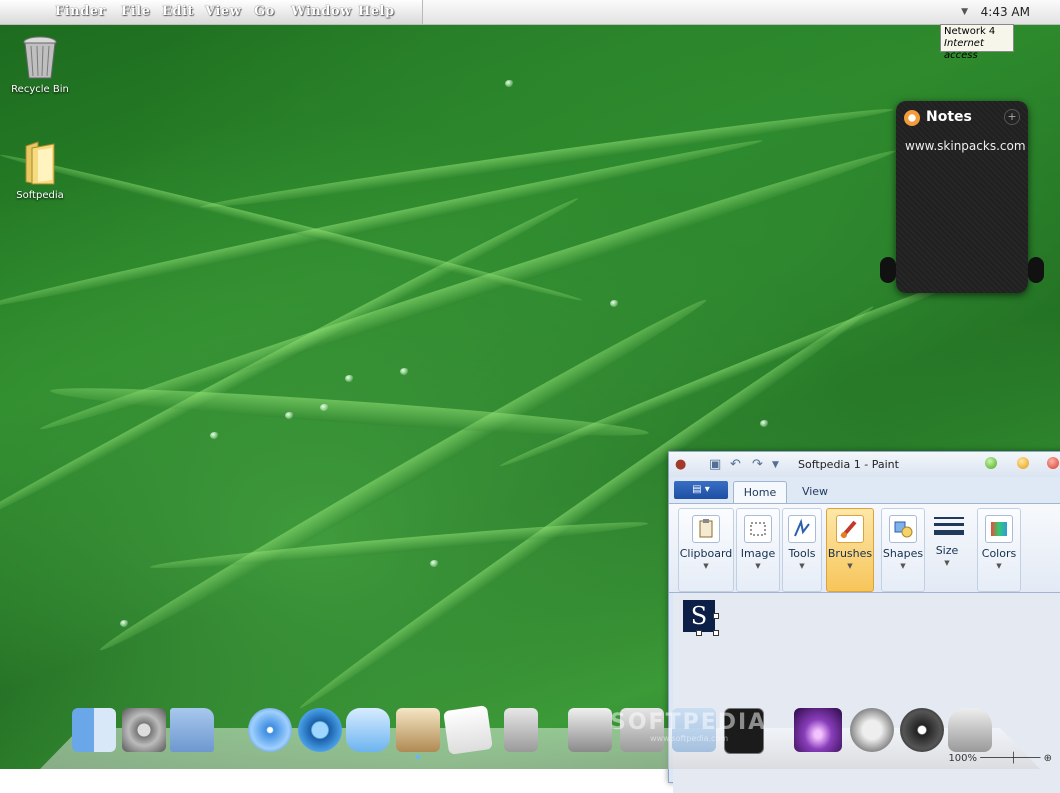 The width and height of the screenshot is (1060, 793). I want to click on dock-app-store-icon, so click(590, 730).